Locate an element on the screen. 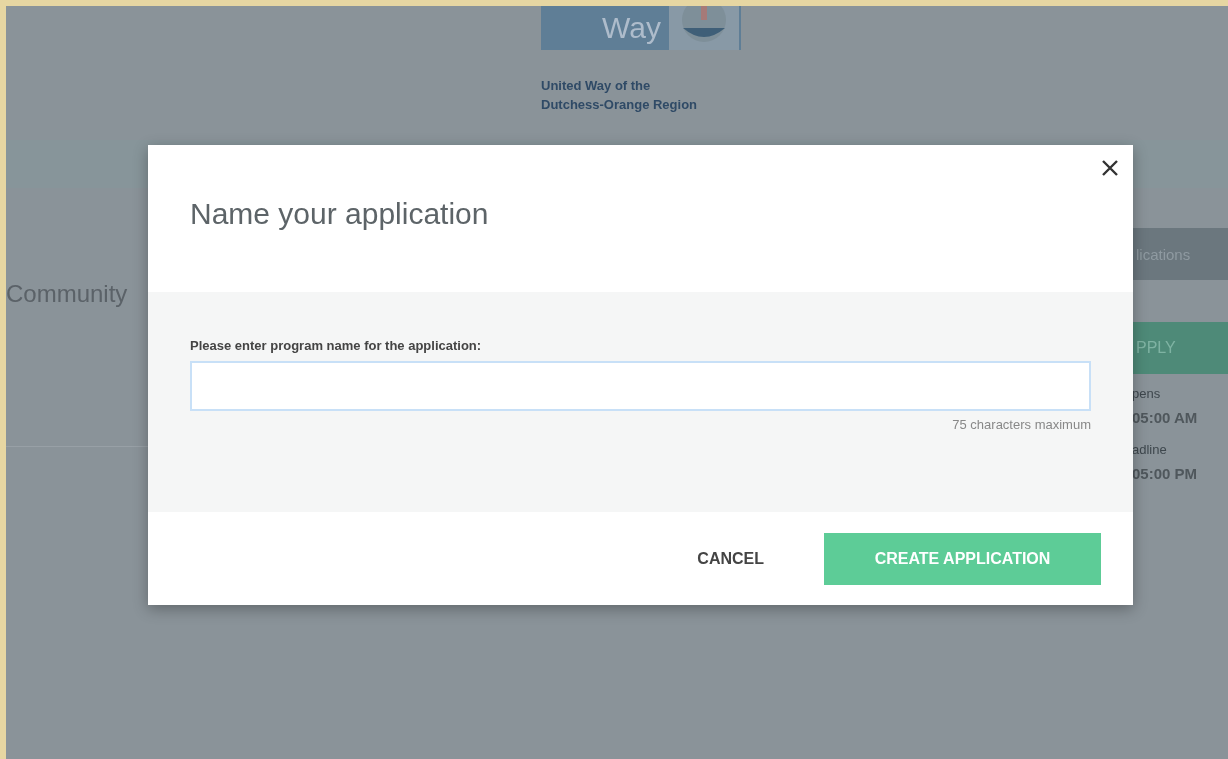 Image resolution: width=1228 pixels, height=759 pixels. program-name-field is located at coordinates (640, 386).